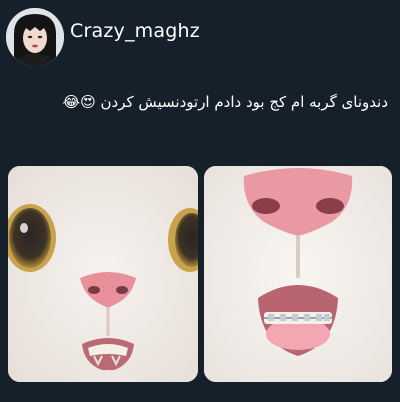 The height and width of the screenshot is (402, 400). What do you see at coordinates (135, 31) in the screenshot?
I see `username: Crazy_maghz` at bounding box center [135, 31].